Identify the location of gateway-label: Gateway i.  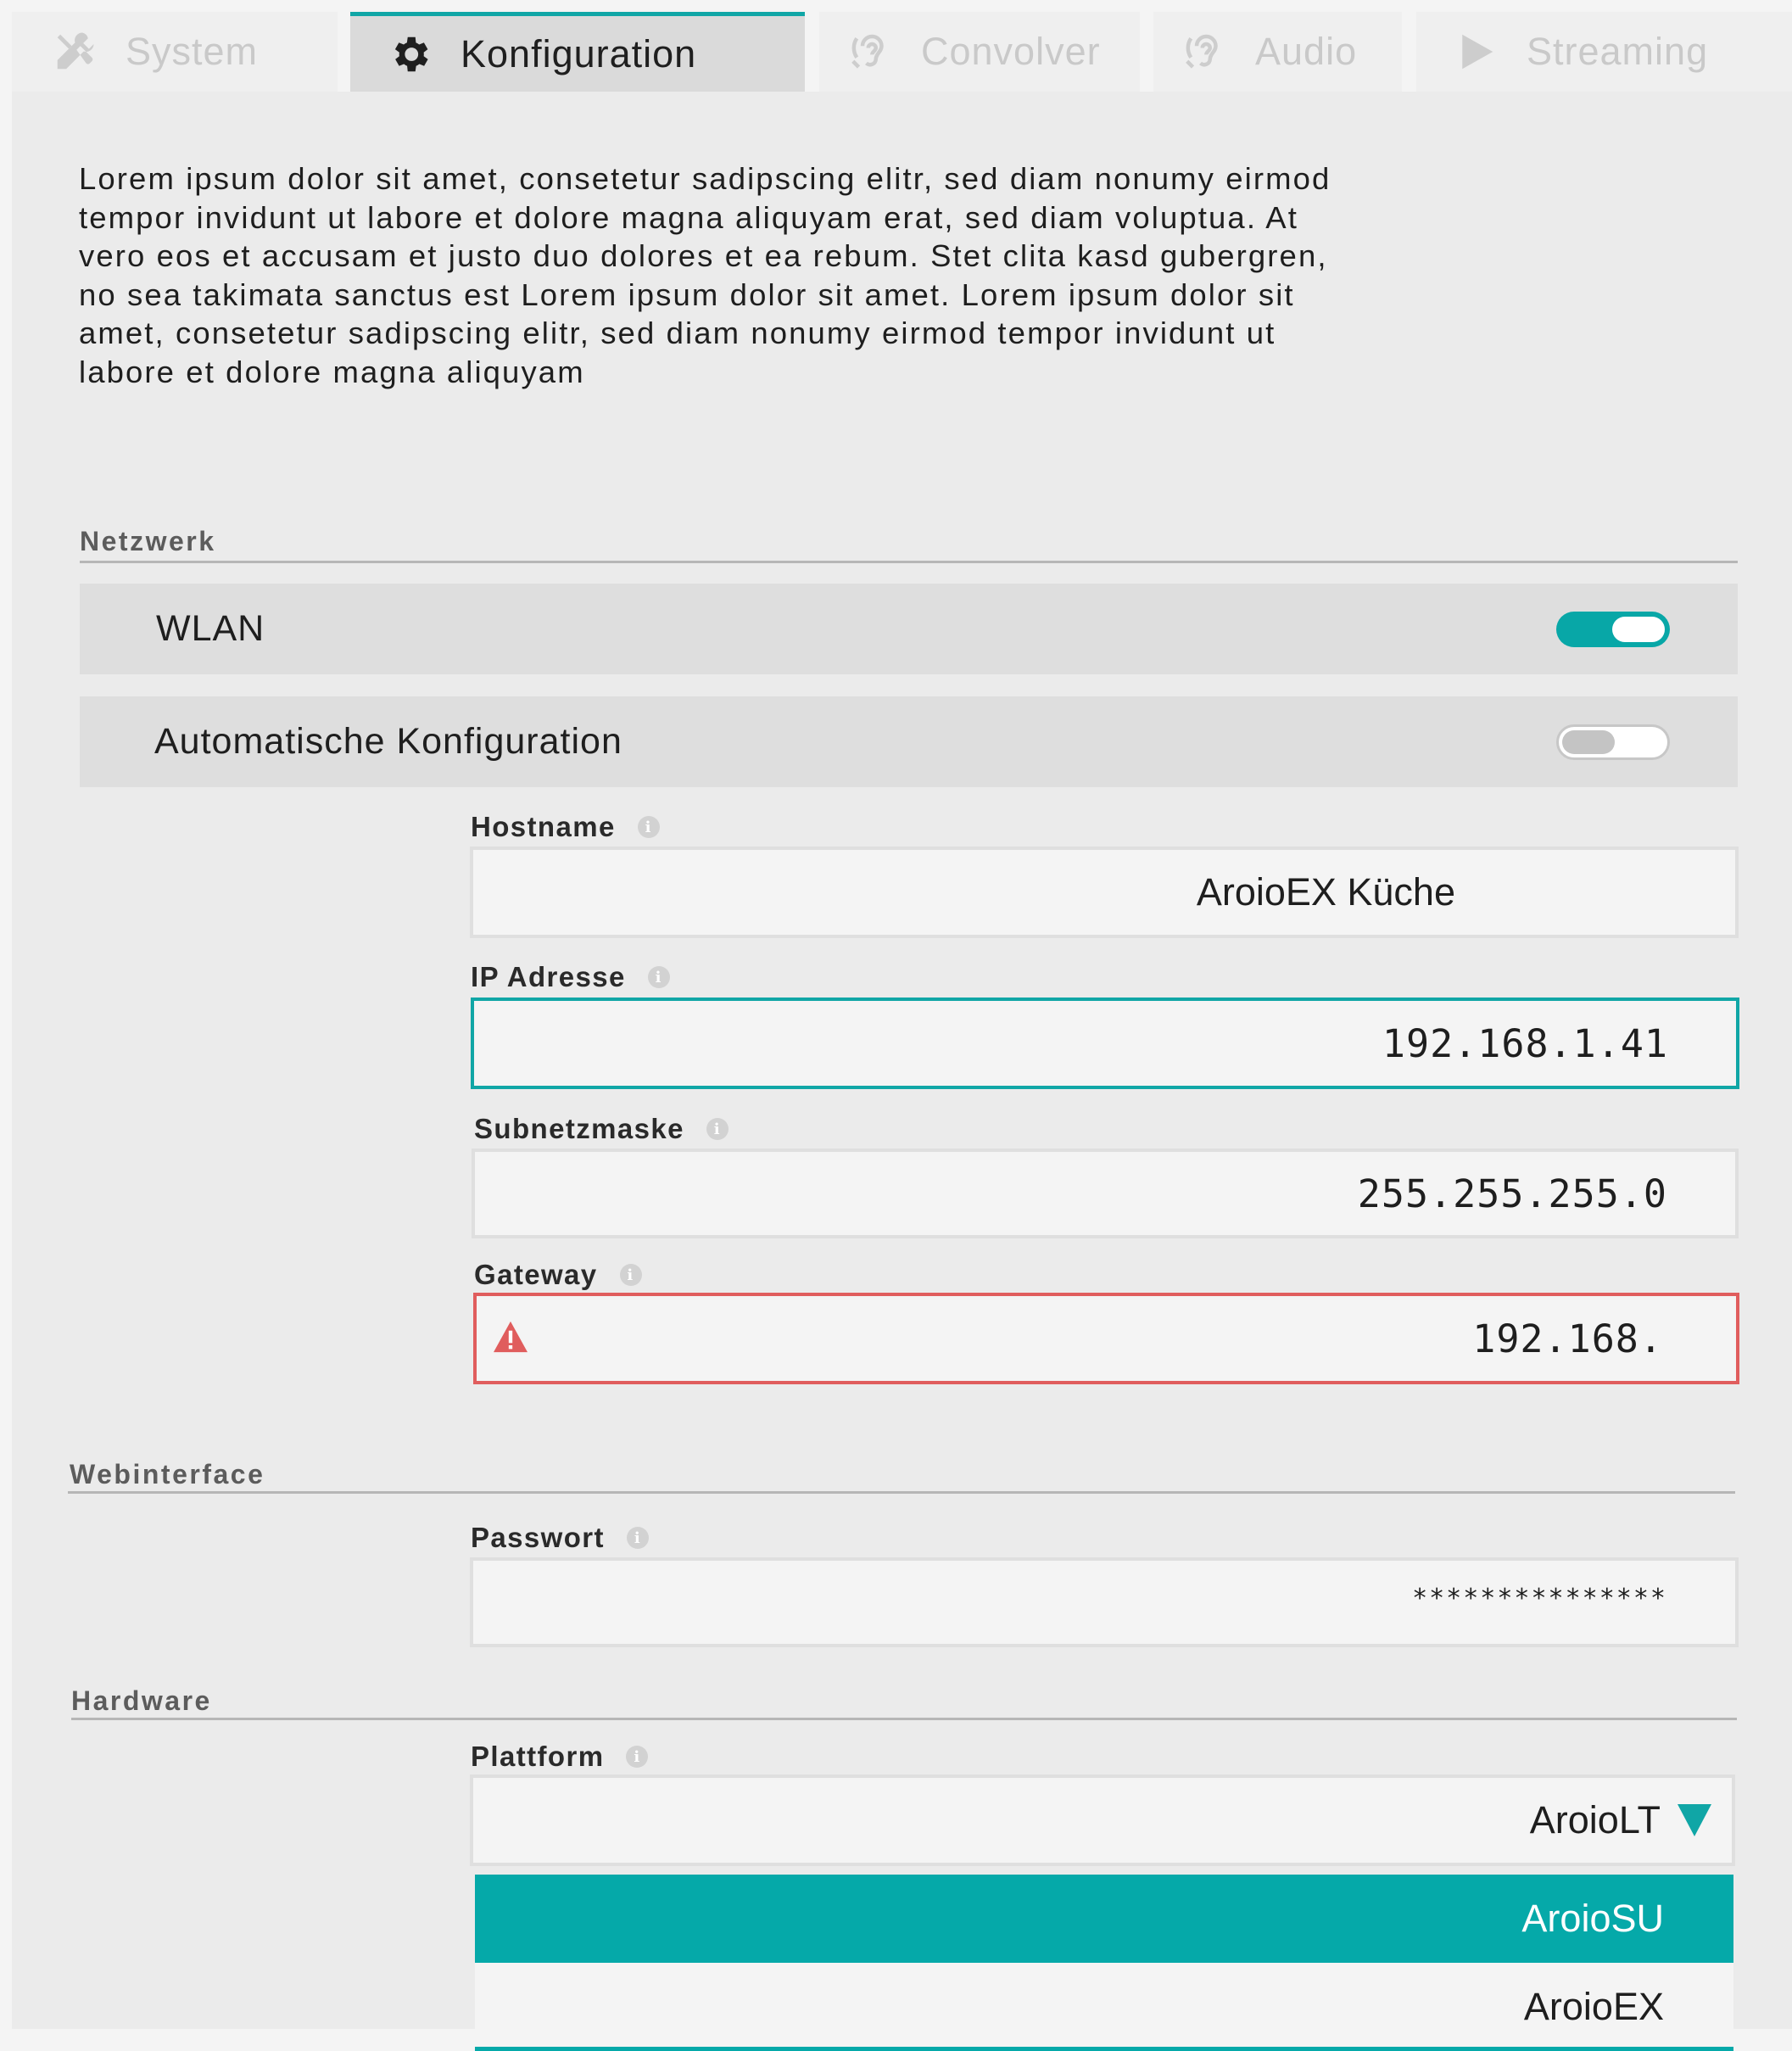
(558, 1275).